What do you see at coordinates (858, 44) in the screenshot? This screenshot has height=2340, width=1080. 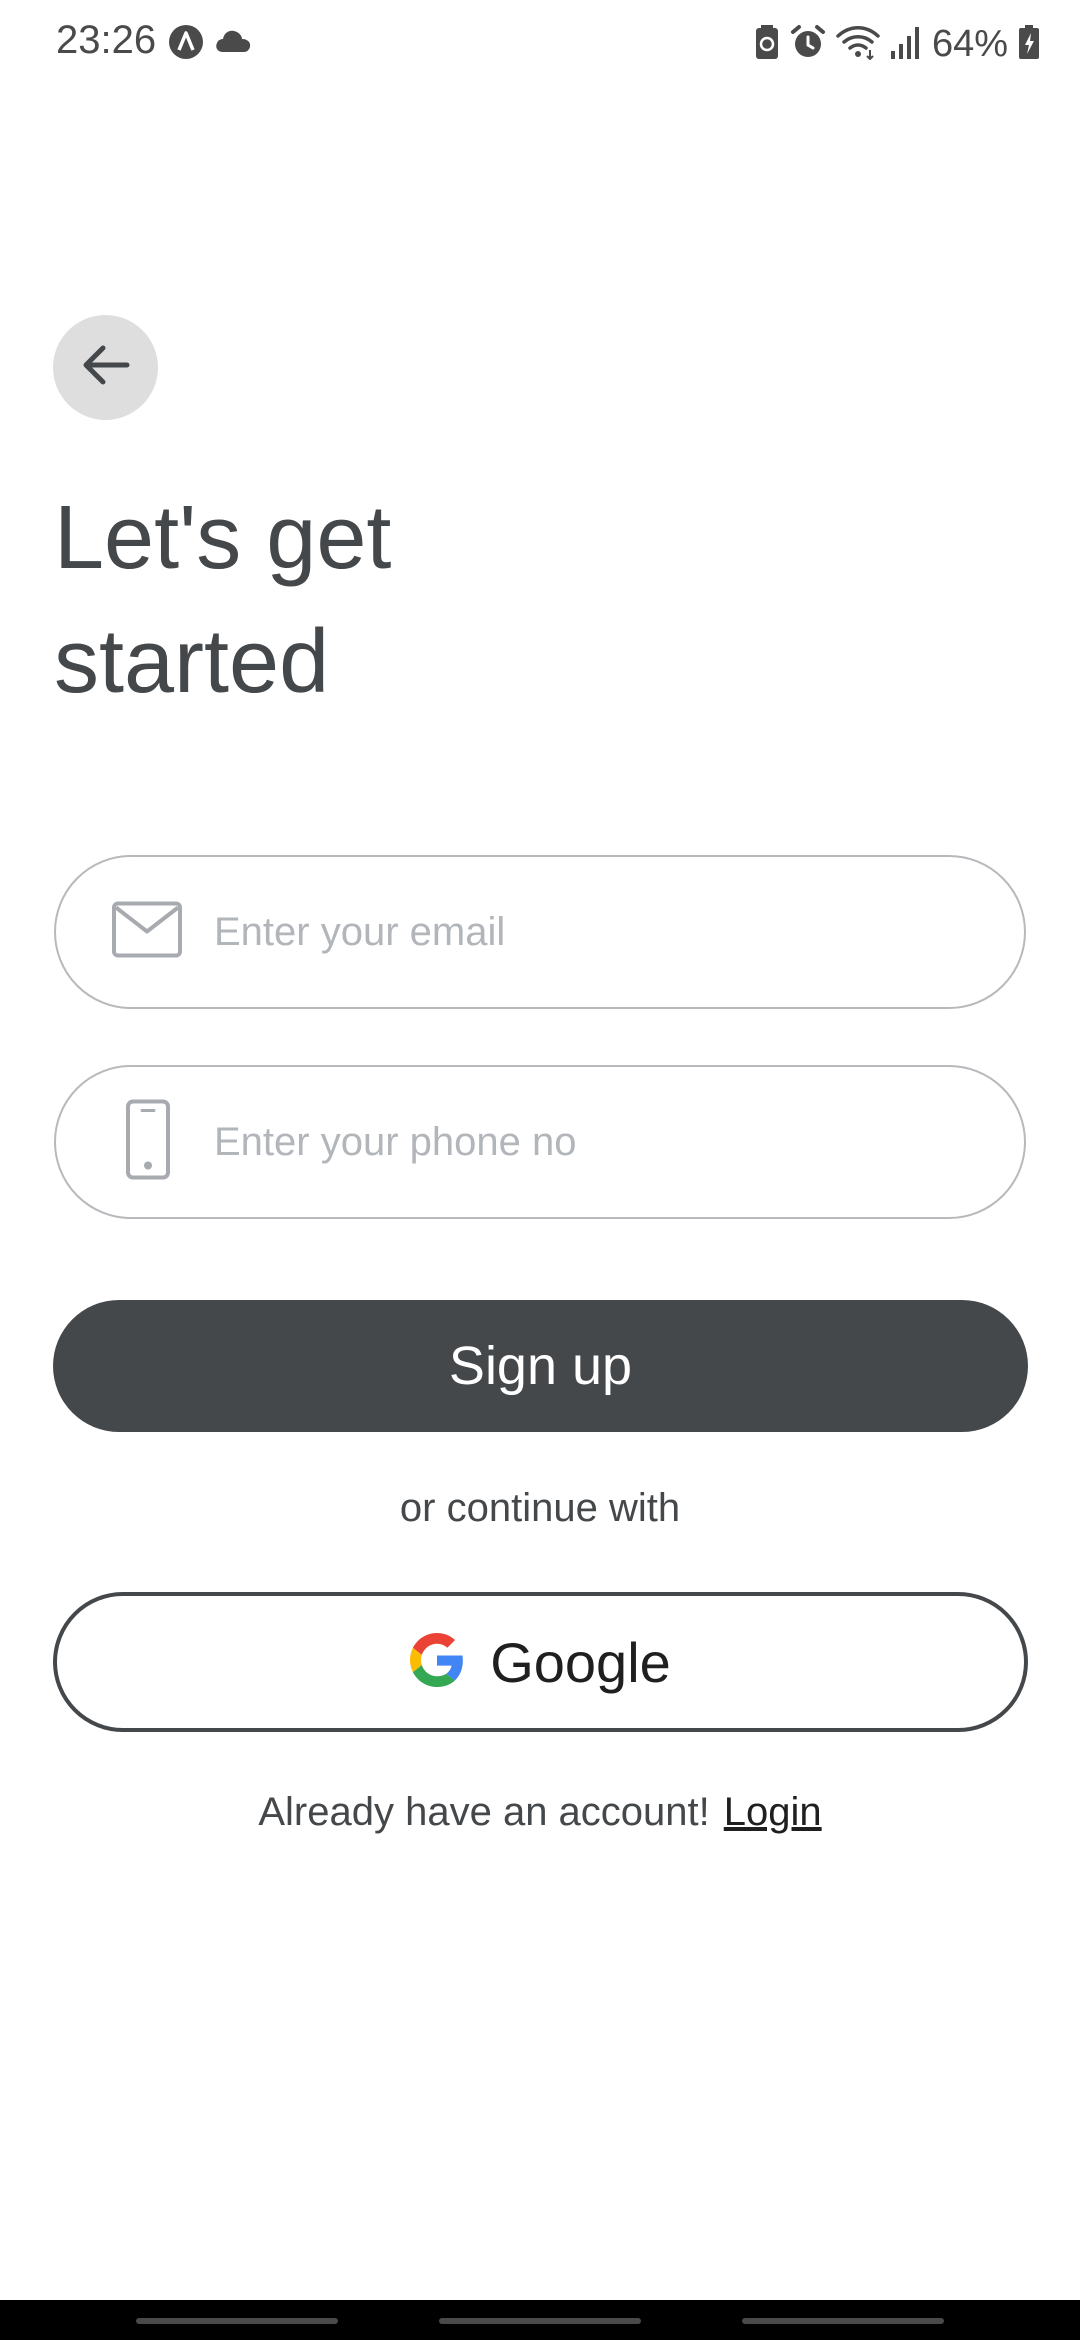 I see `wifi-icon` at bounding box center [858, 44].